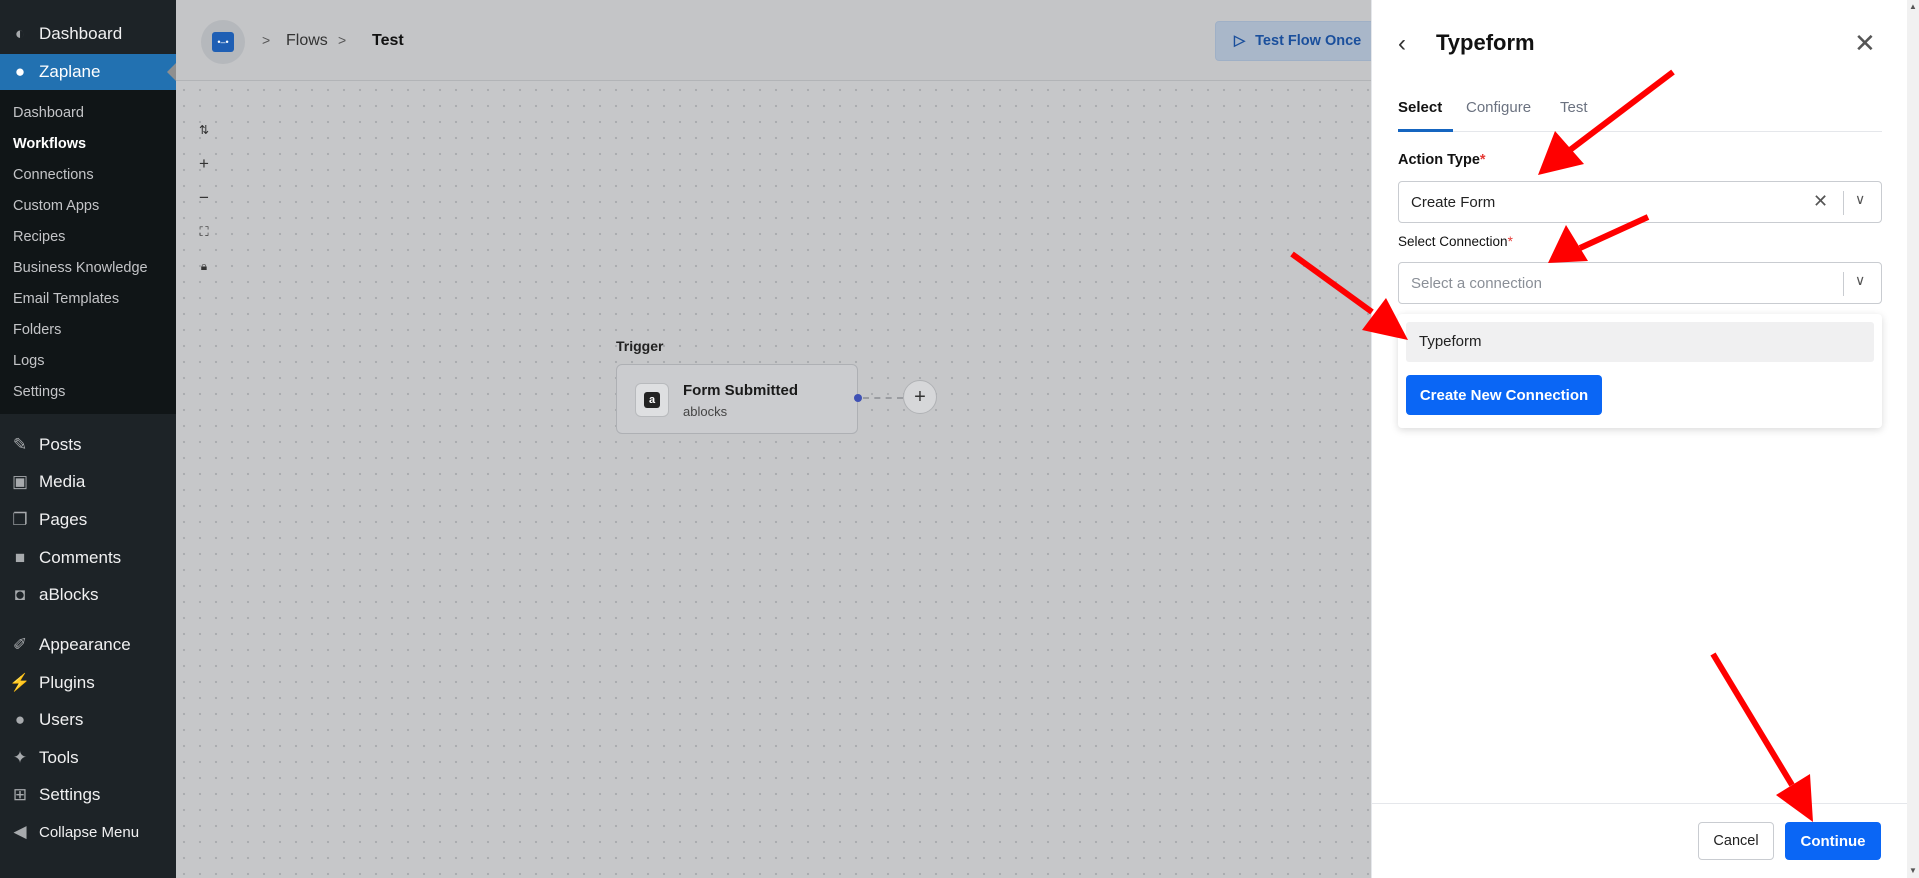  Describe the element at coordinates (37, 330) in the screenshot. I see `submenu-folders: Folders` at that location.